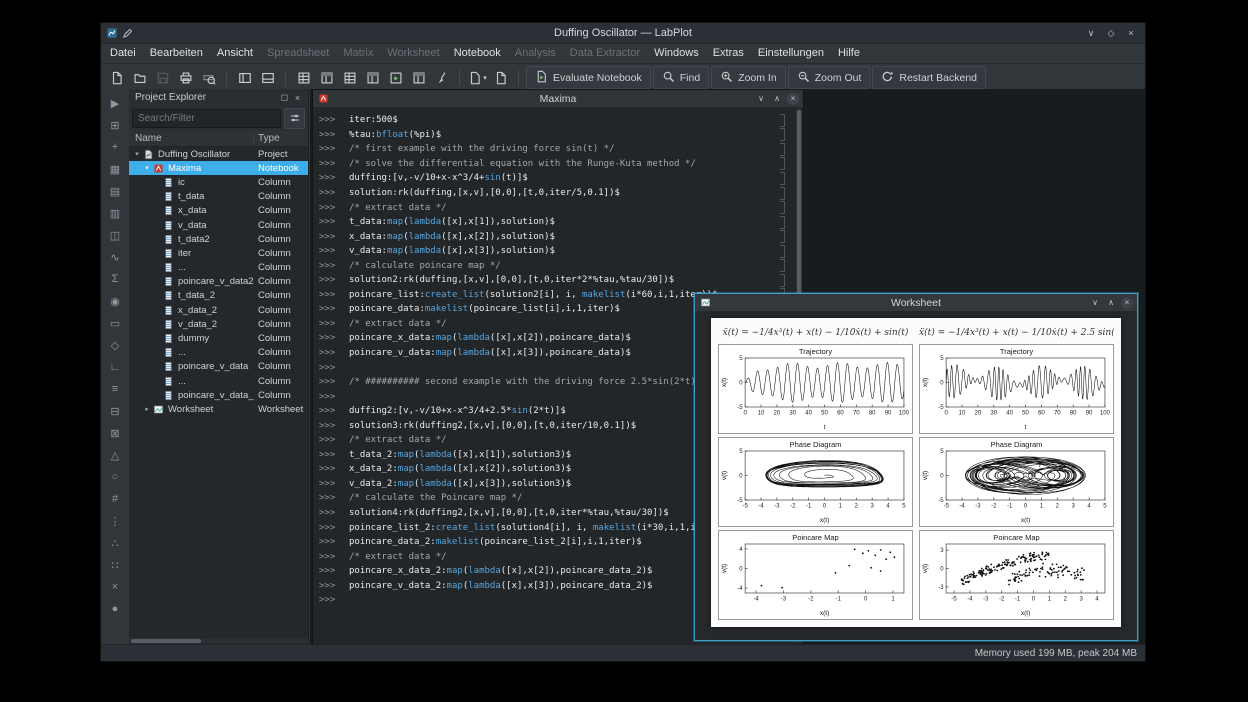 This screenshot has width=1248, height=702. I want to click on evaluate-notebook-button: Evaluate Notebook, so click(588, 77).